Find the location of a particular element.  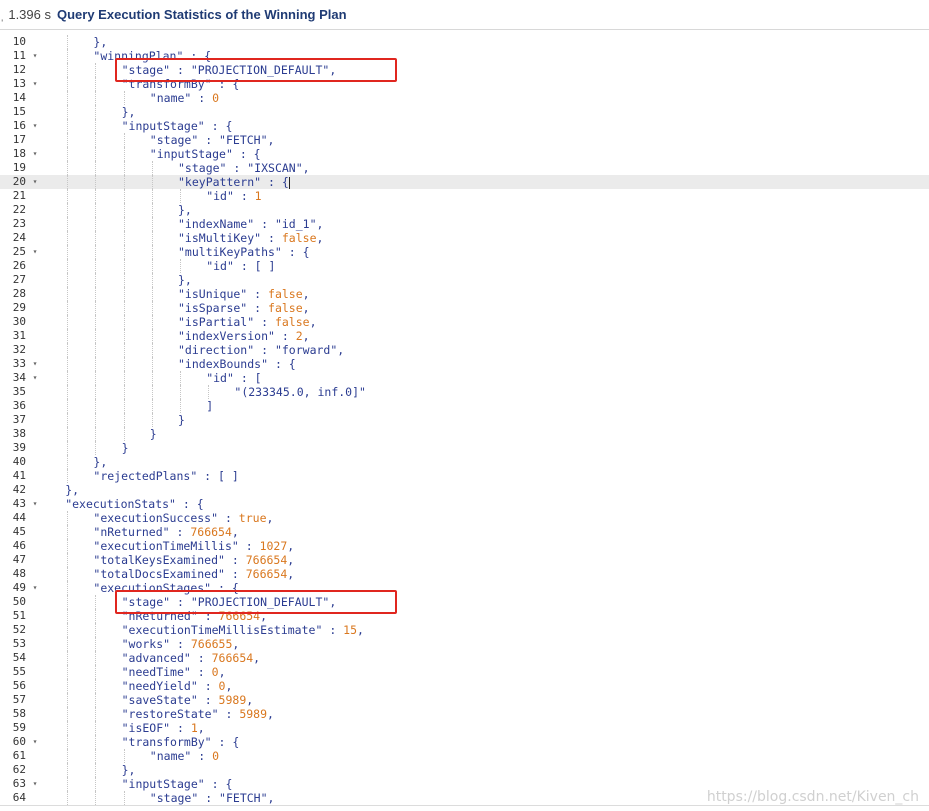

code-line-30: 30 "isPartial" : false, is located at coordinates (464, 322).